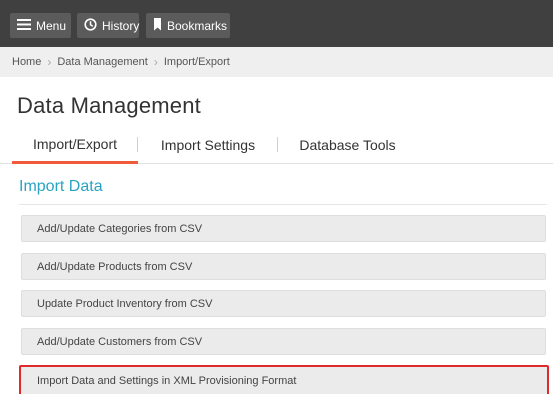  Describe the element at coordinates (109, 105) in the screenshot. I see `page-title: Data Management` at that location.